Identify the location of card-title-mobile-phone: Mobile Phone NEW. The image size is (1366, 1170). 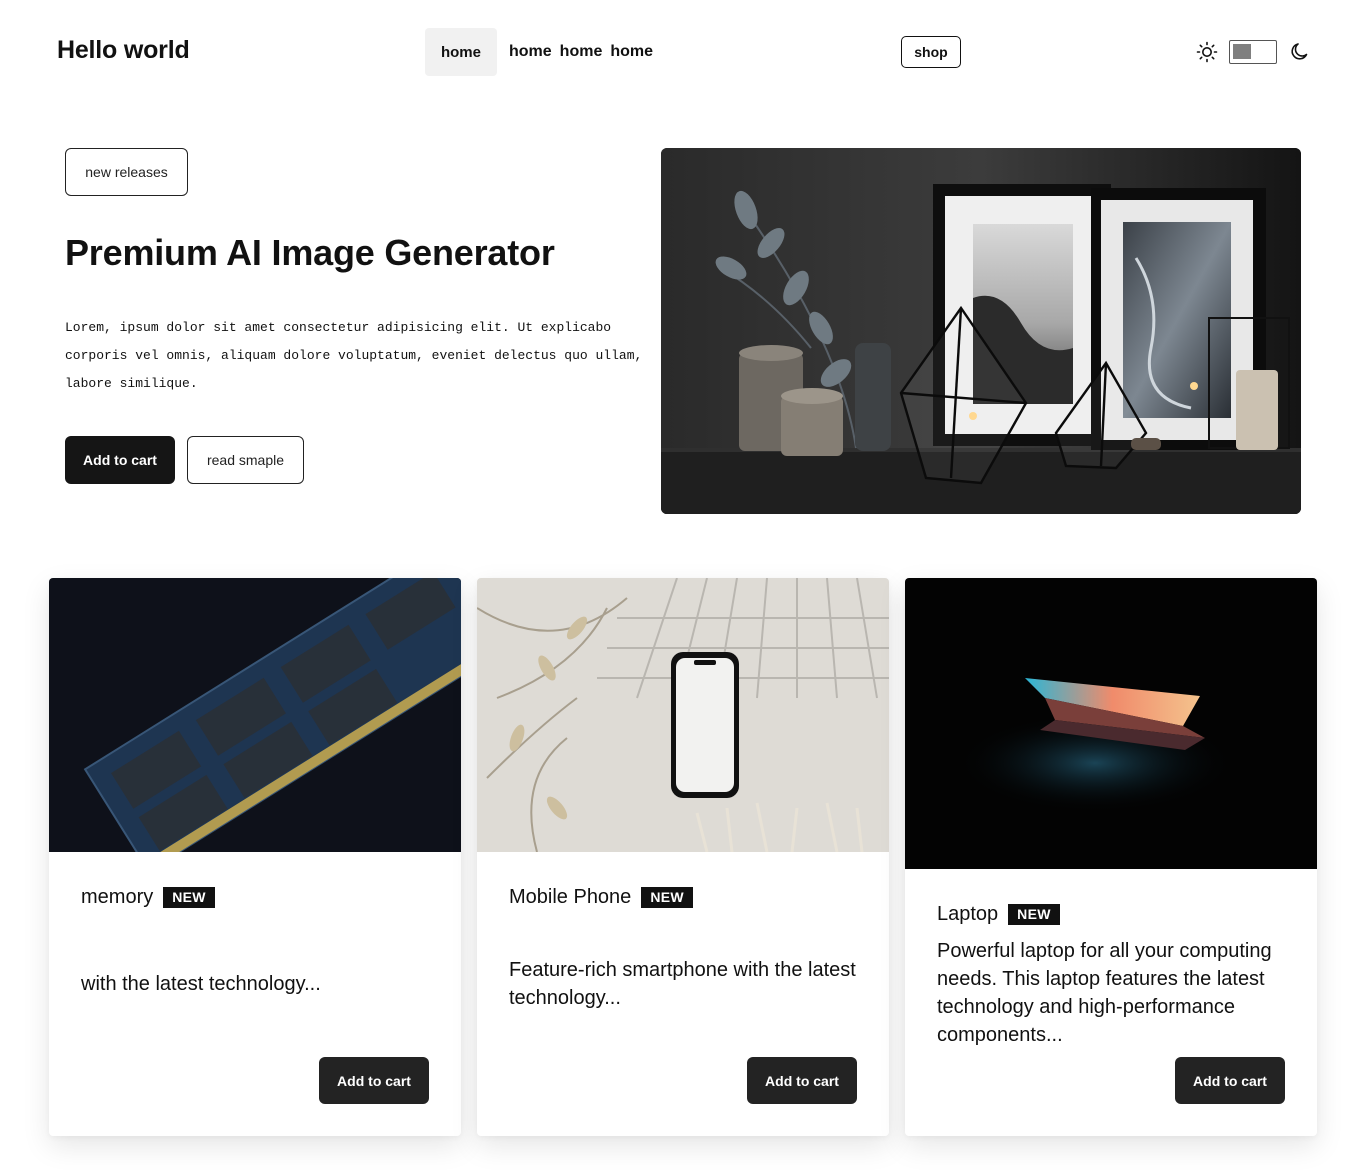
(601, 897).